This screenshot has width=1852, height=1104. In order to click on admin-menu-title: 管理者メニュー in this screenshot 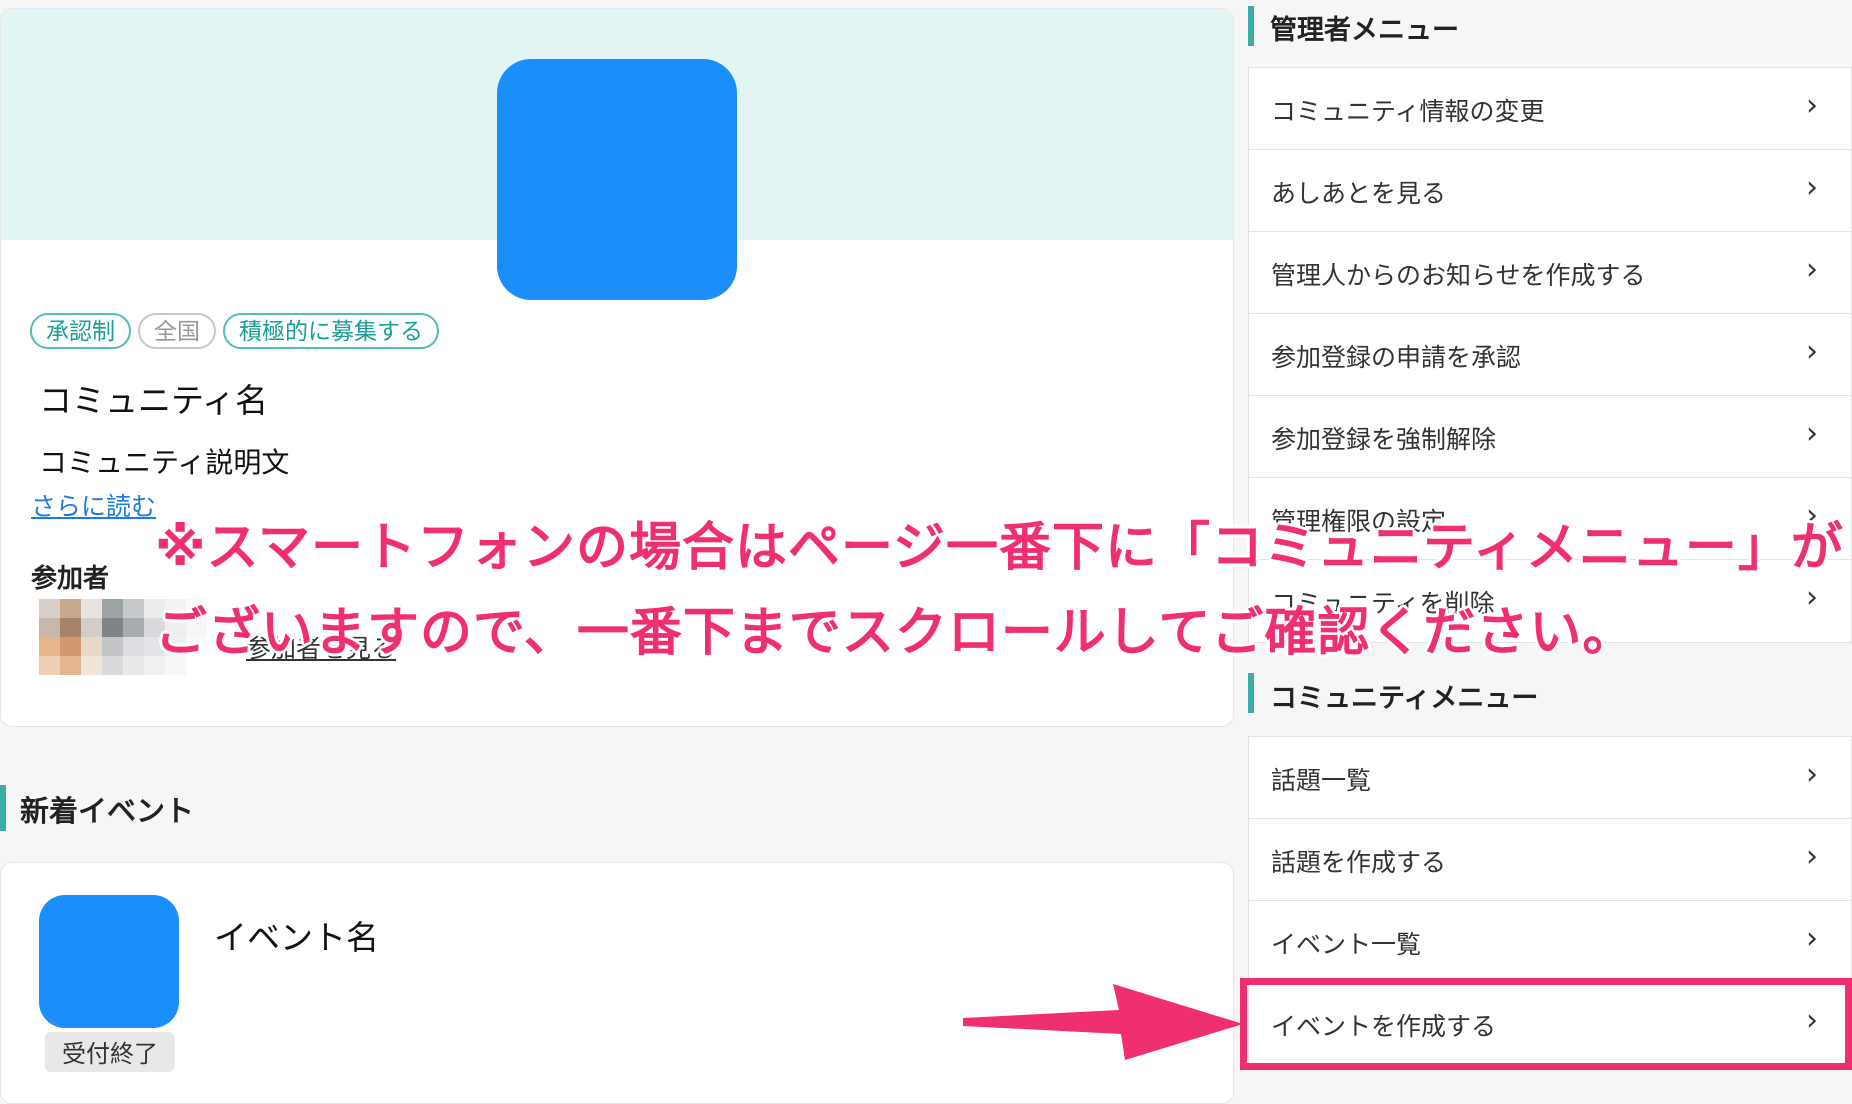, I will do `click(1364, 30)`.